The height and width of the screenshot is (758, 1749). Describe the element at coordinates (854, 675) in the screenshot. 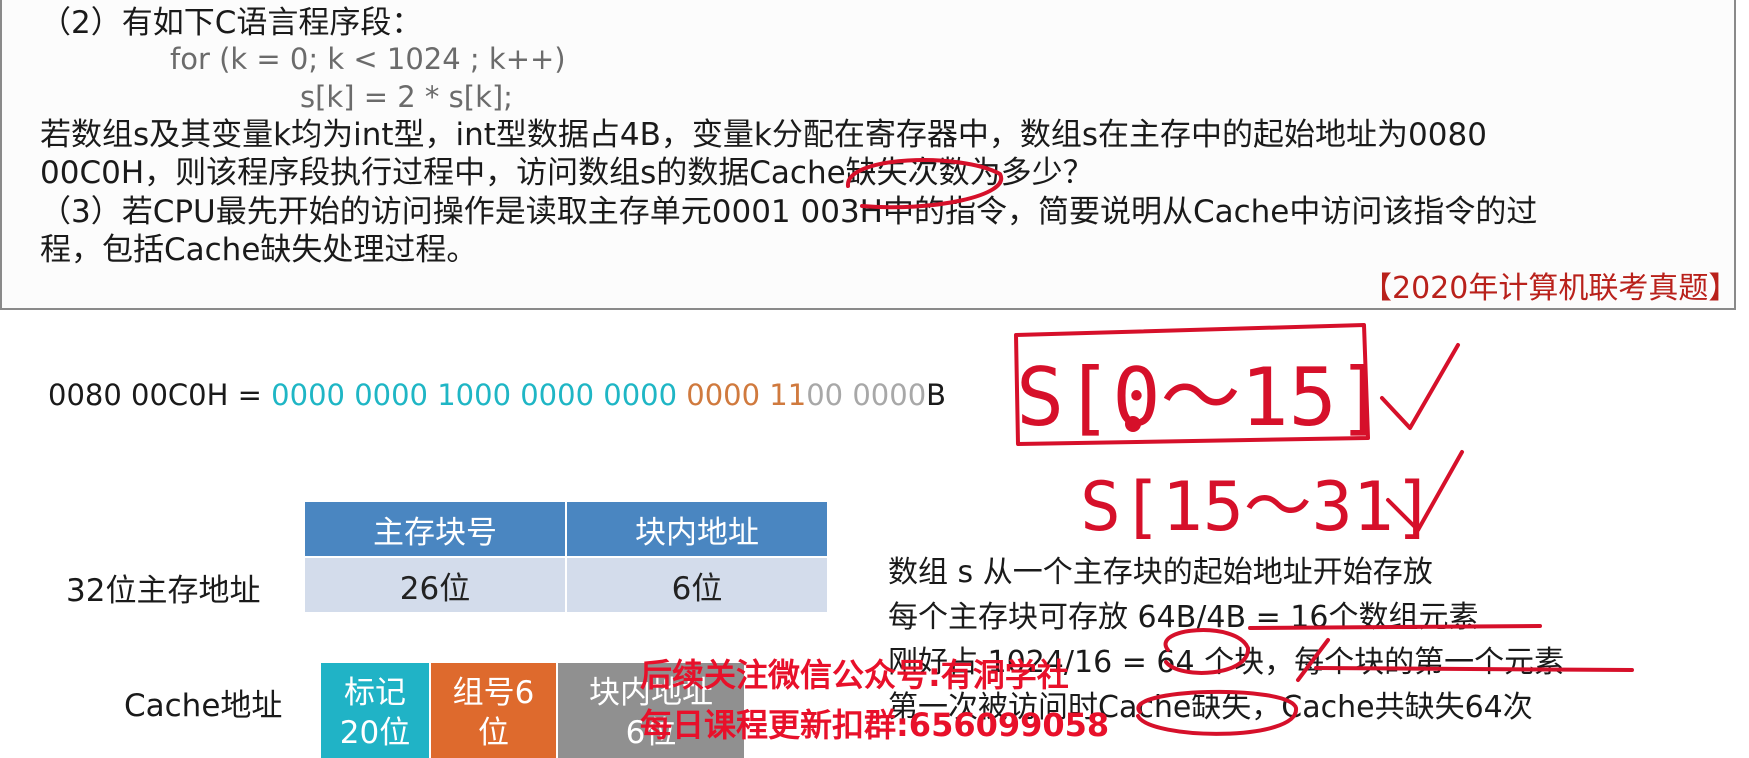

I see `watermark-line-1: 后续关注微信公众号:有洞学社` at that location.